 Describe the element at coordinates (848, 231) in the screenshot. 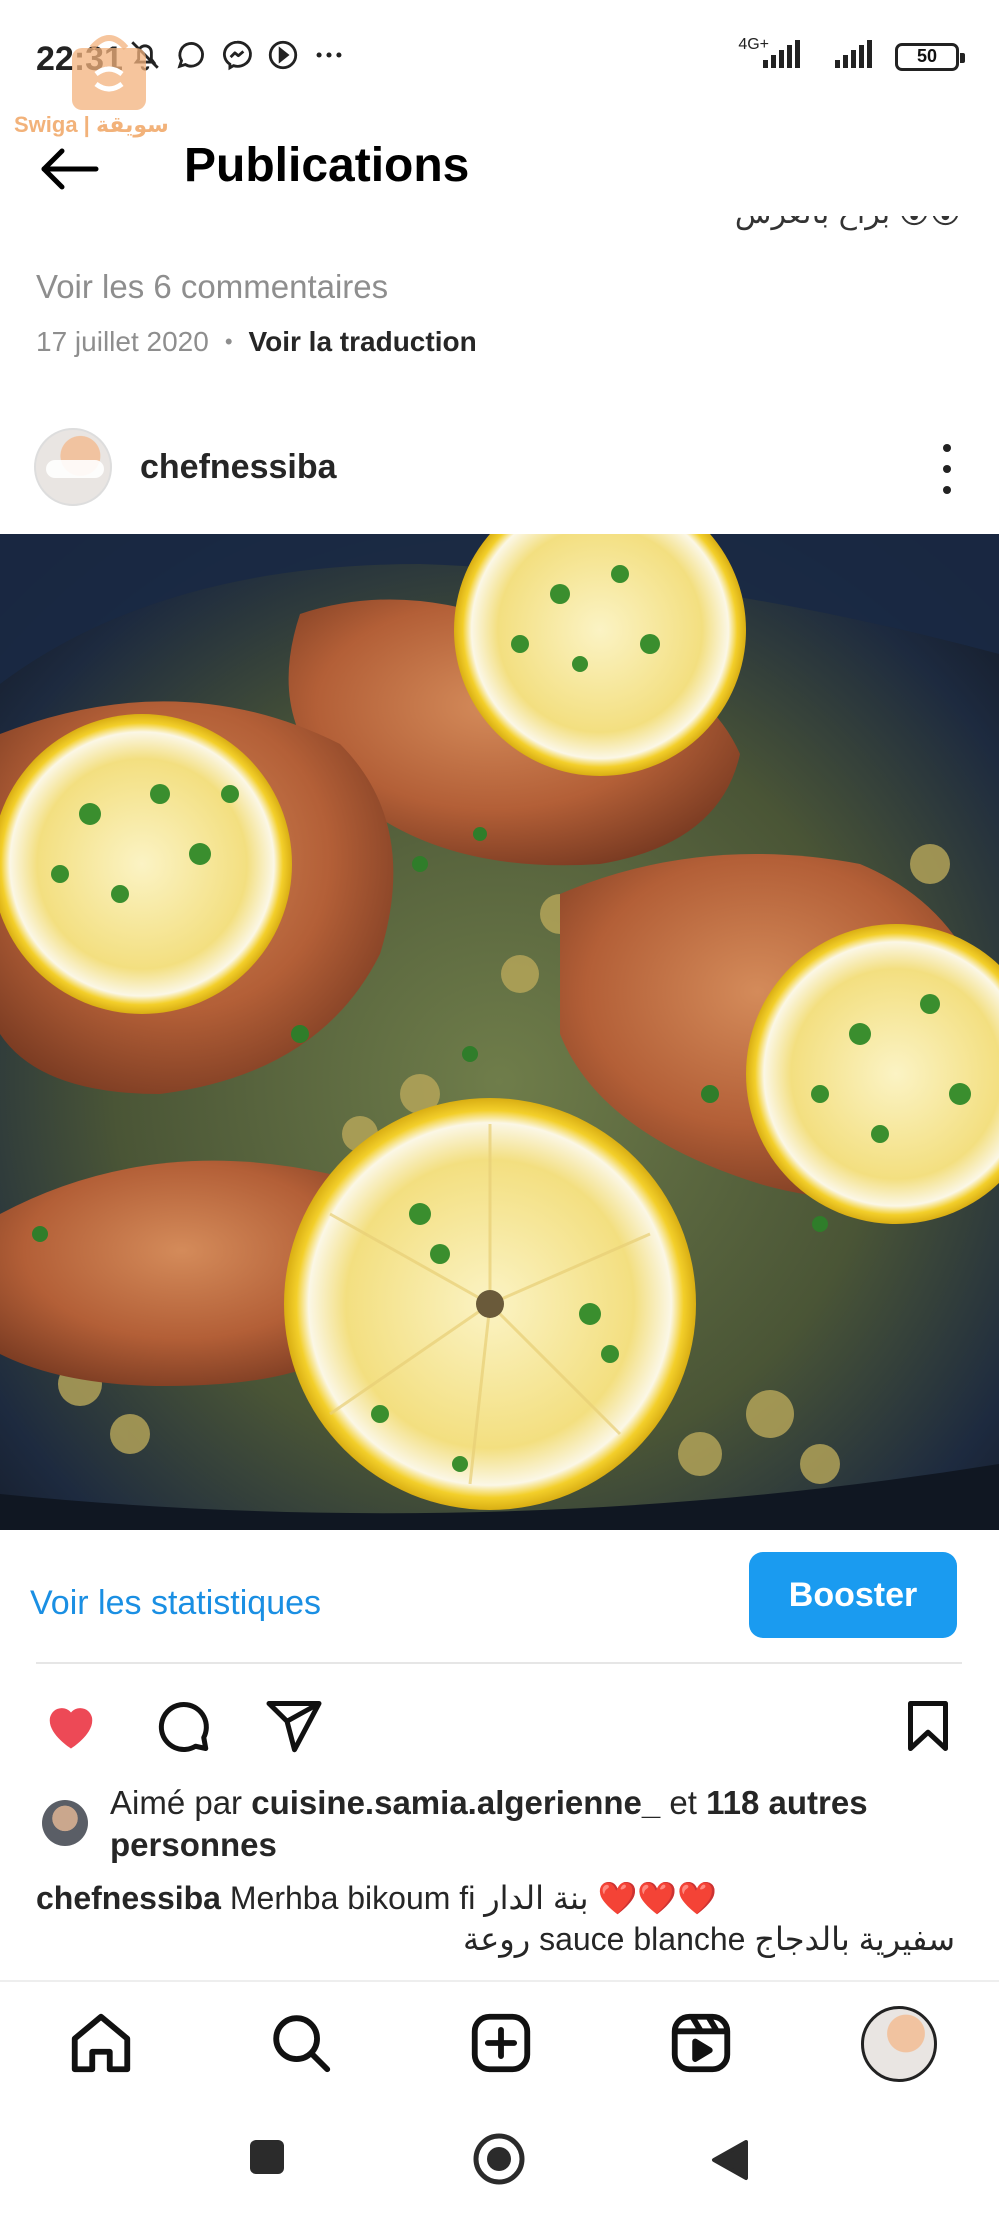

I see `previous-caption-fragment: براح بالعرس 😮😮` at that location.